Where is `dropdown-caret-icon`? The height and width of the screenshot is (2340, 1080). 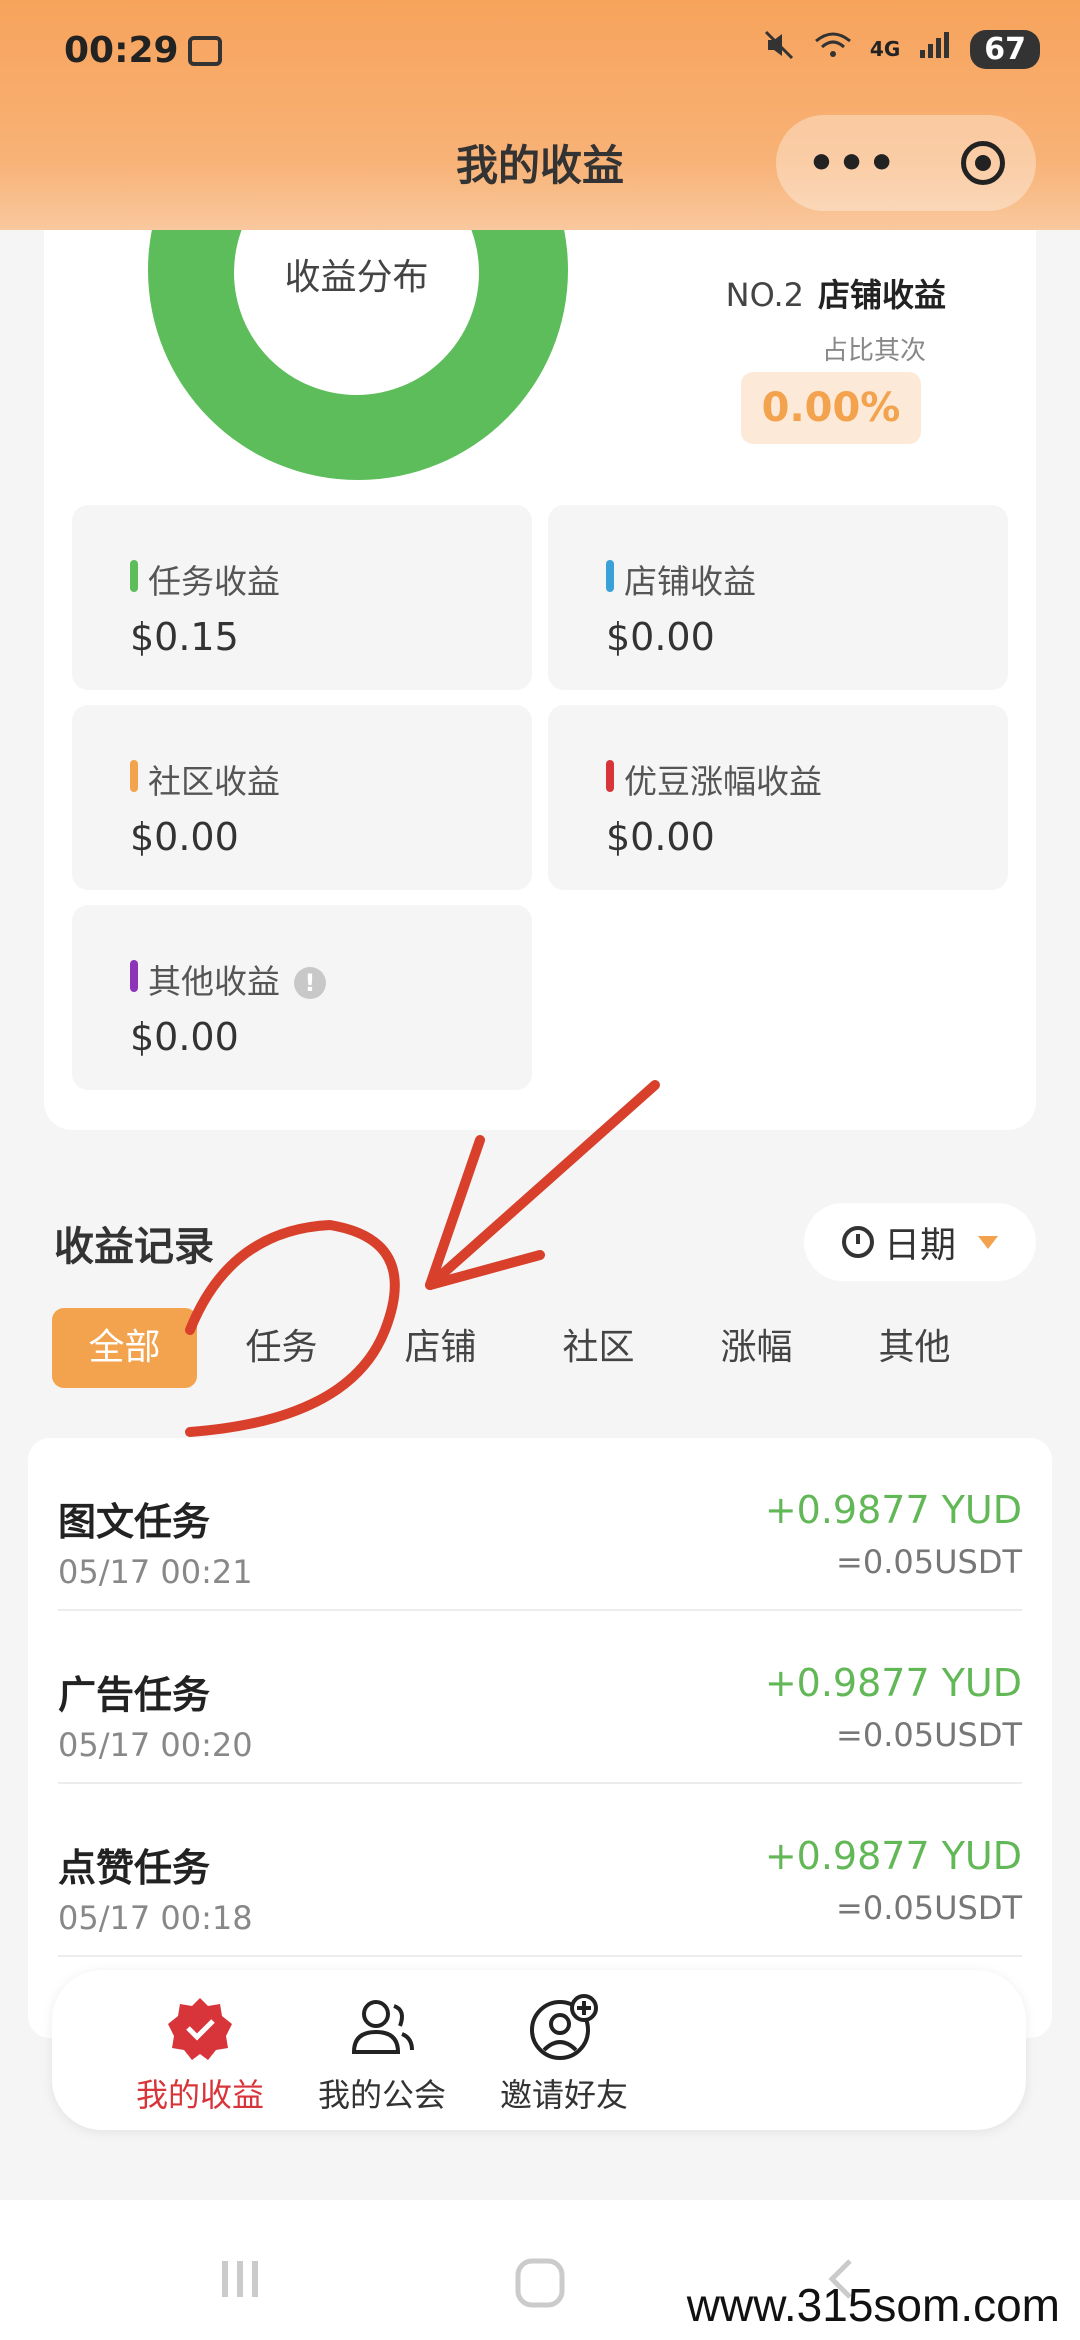
dropdown-caret-icon is located at coordinates (988, 1242).